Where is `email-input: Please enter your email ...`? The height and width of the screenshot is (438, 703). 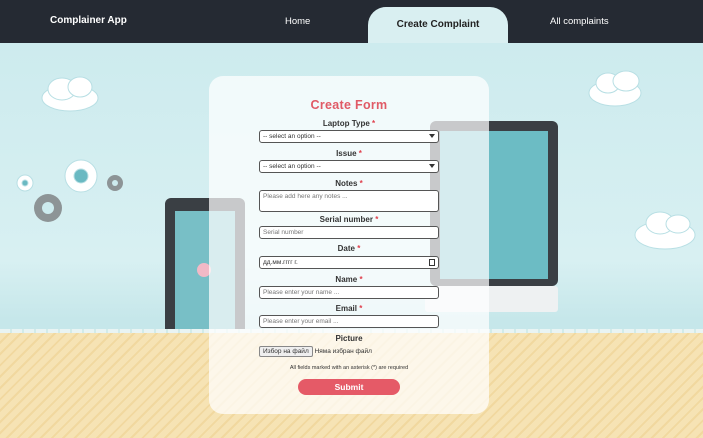
email-input: Please enter your email ... is located at coordinates (349, 321).